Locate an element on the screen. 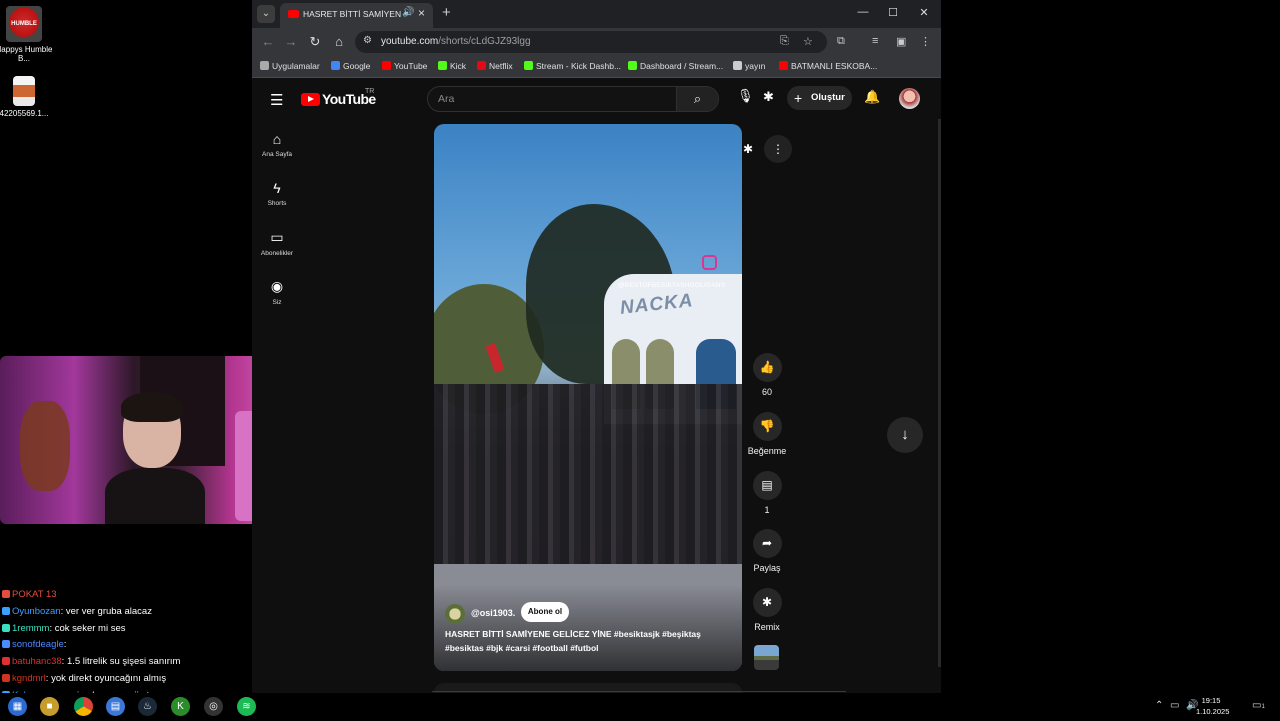  account-avatar is located at coordinates (909, 98).